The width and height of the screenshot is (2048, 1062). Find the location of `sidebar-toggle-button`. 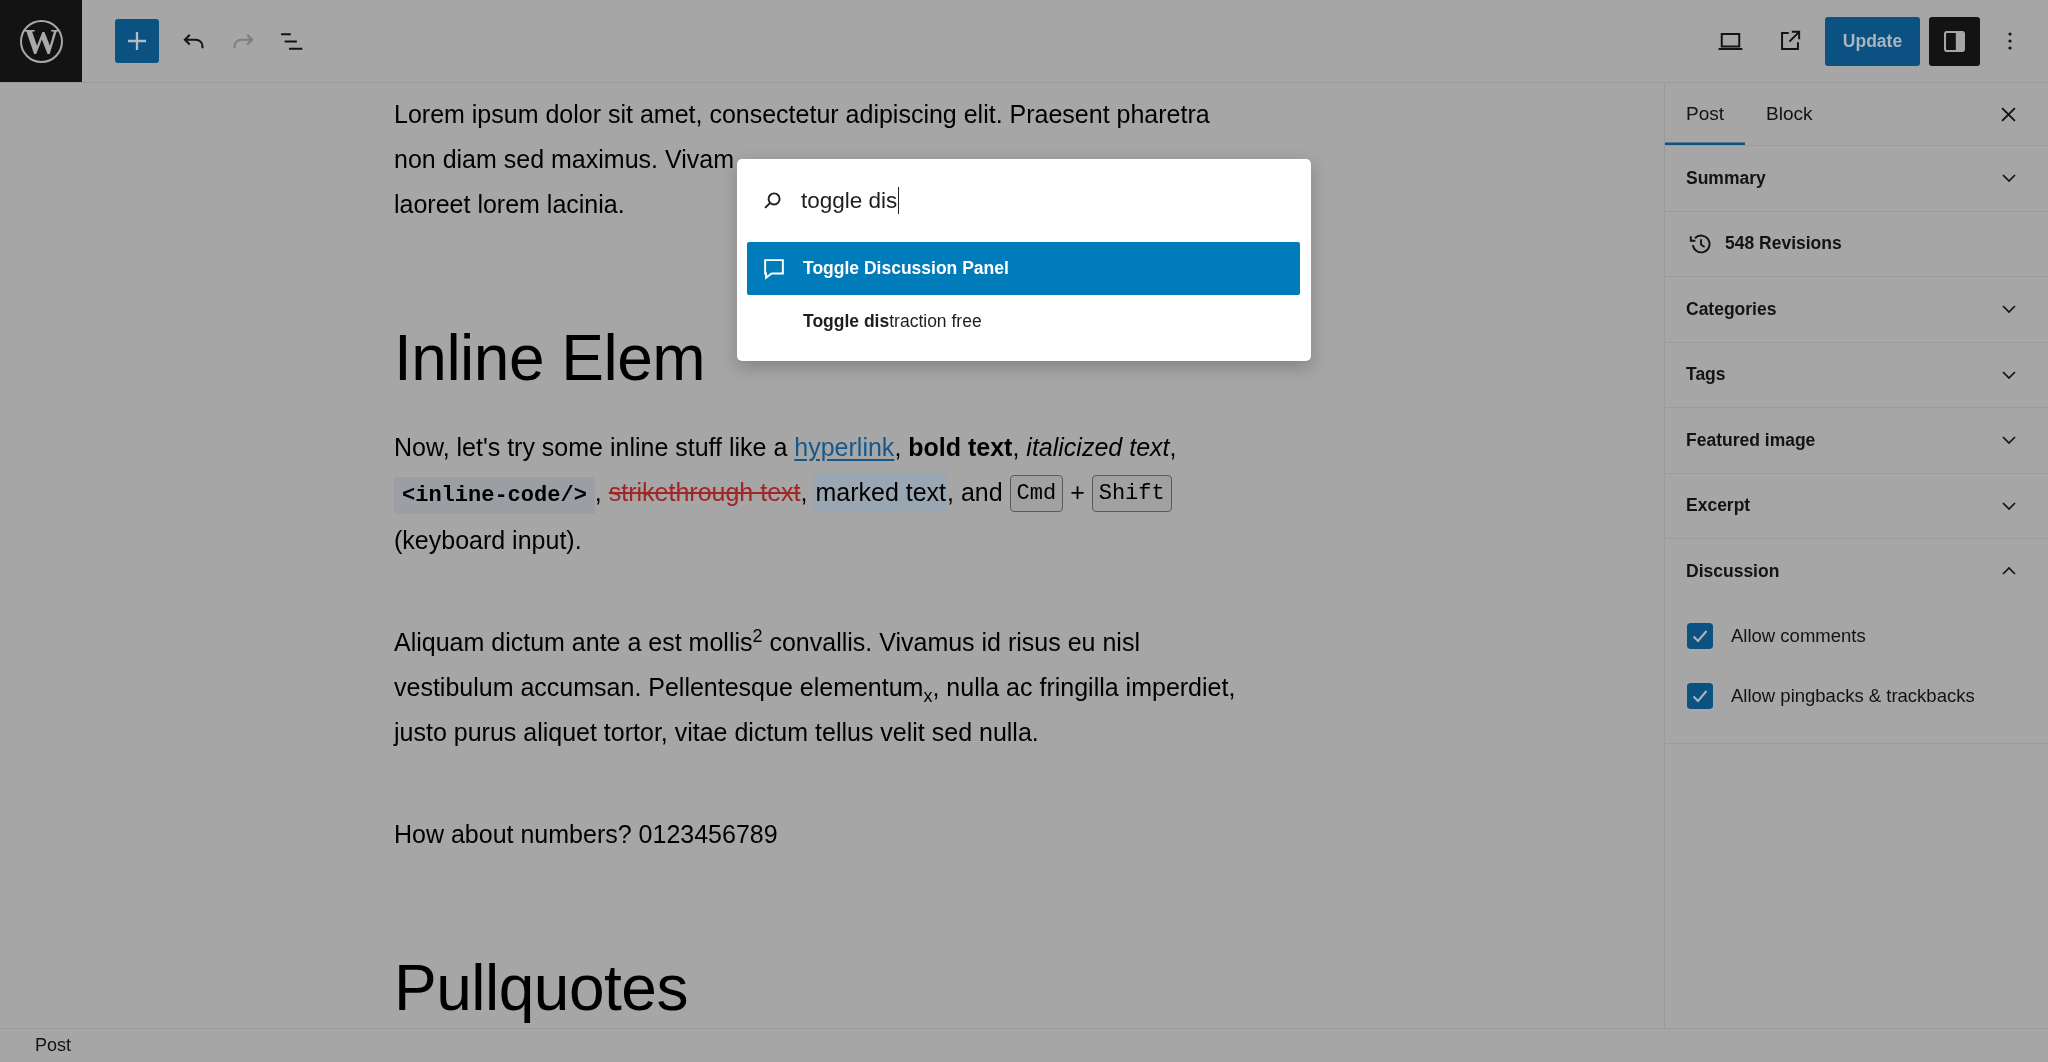

sidebar-toggle-button is located at coordinates (1954, 41).